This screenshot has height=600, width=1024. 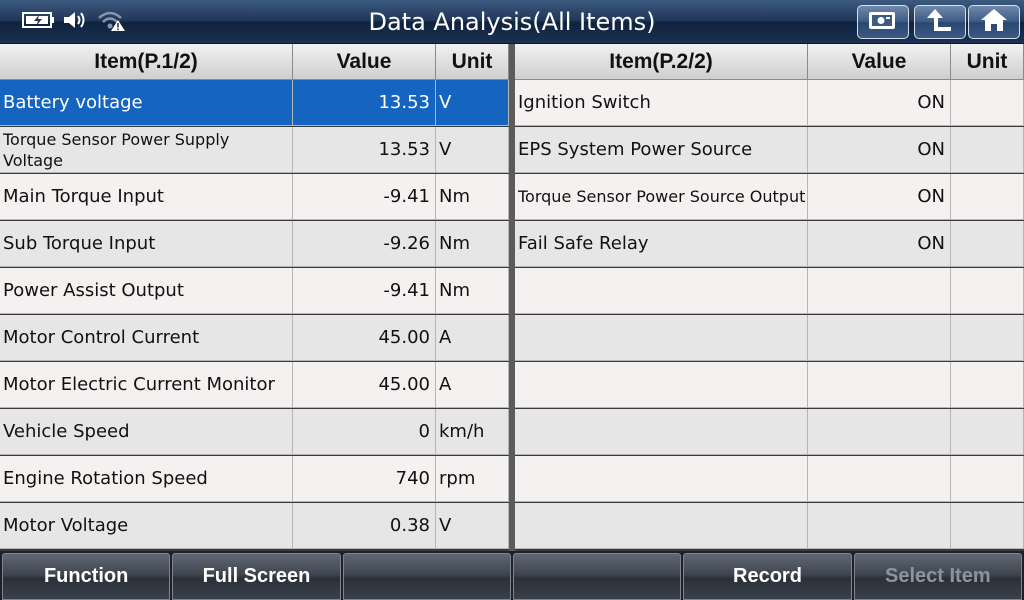 I want to click on home-icon, so click(x=994, y=22).